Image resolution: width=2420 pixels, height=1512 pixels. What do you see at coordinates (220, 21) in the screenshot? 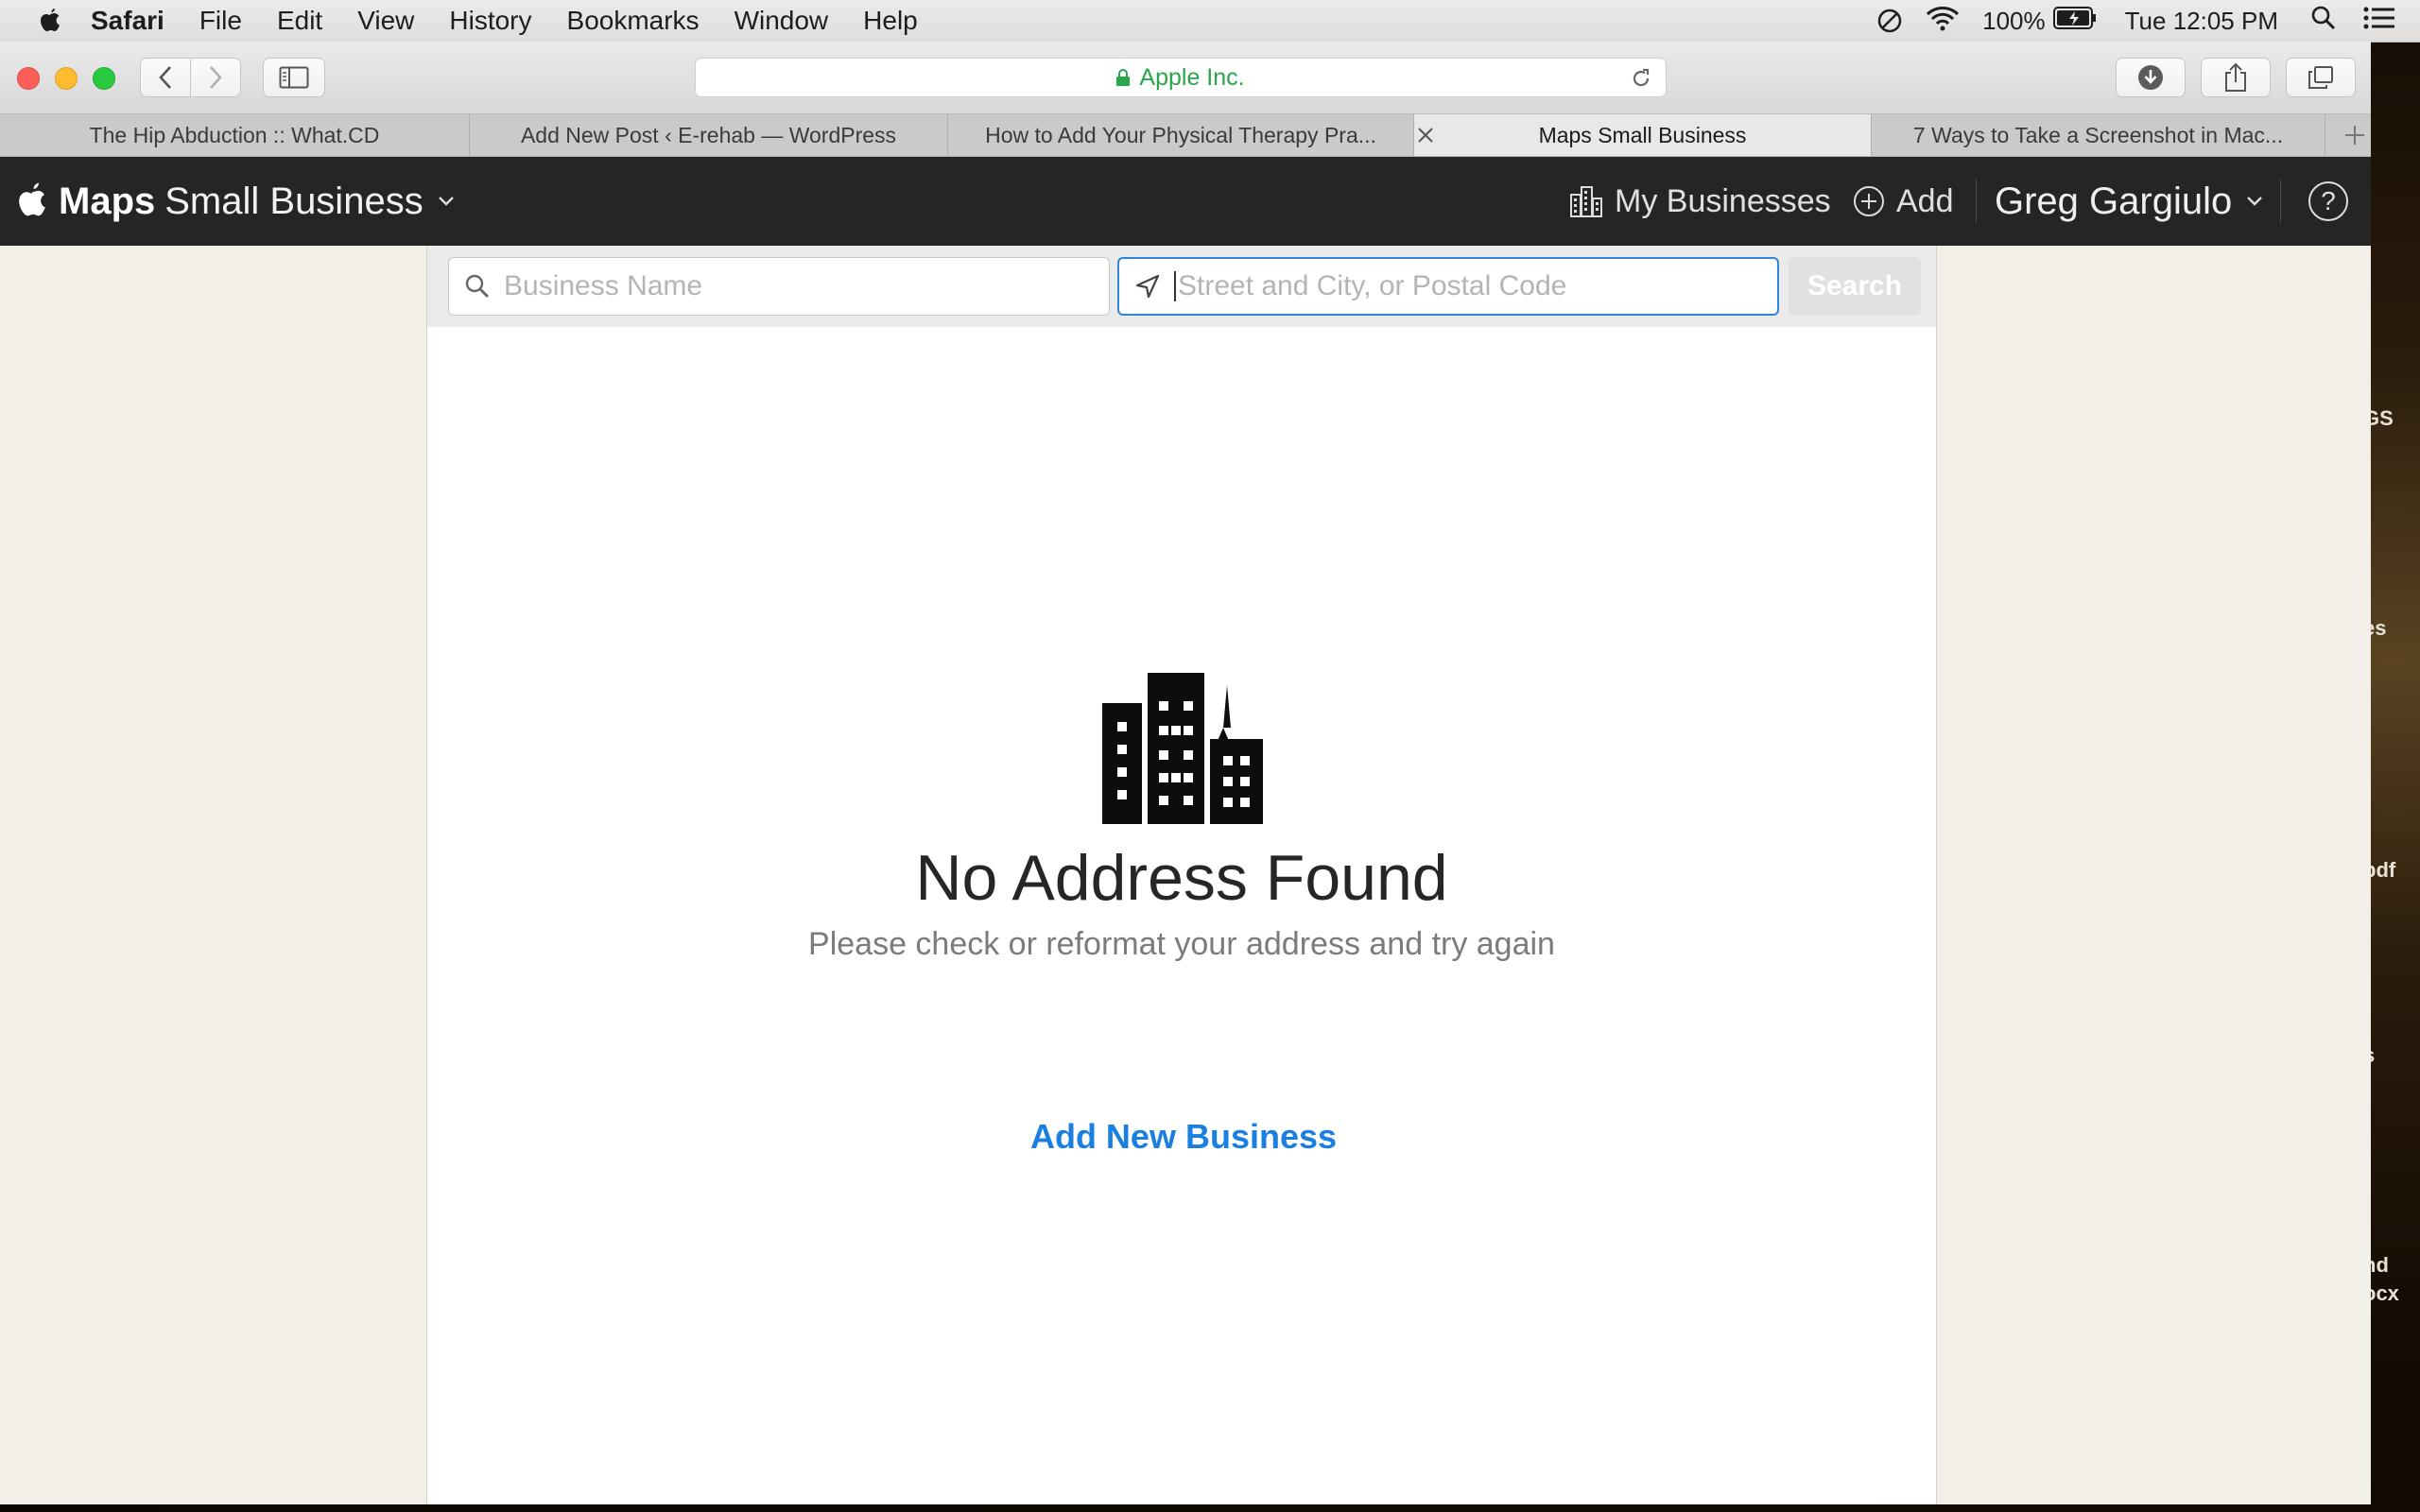
I see `menu-file: File` at bounding box center [220, 21].